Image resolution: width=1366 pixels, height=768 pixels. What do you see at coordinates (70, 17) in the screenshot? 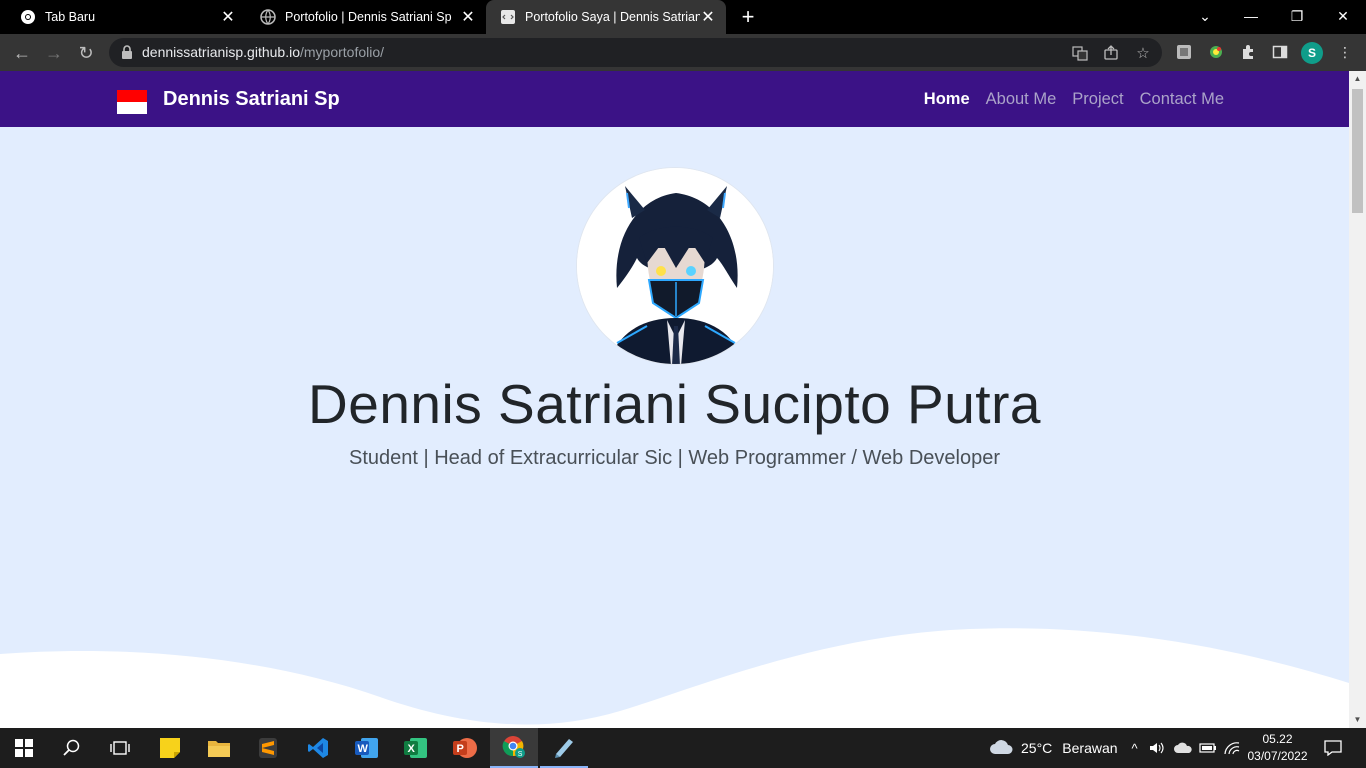
I see `tab-title: Tab Baru` at bounding box center [70, 17].